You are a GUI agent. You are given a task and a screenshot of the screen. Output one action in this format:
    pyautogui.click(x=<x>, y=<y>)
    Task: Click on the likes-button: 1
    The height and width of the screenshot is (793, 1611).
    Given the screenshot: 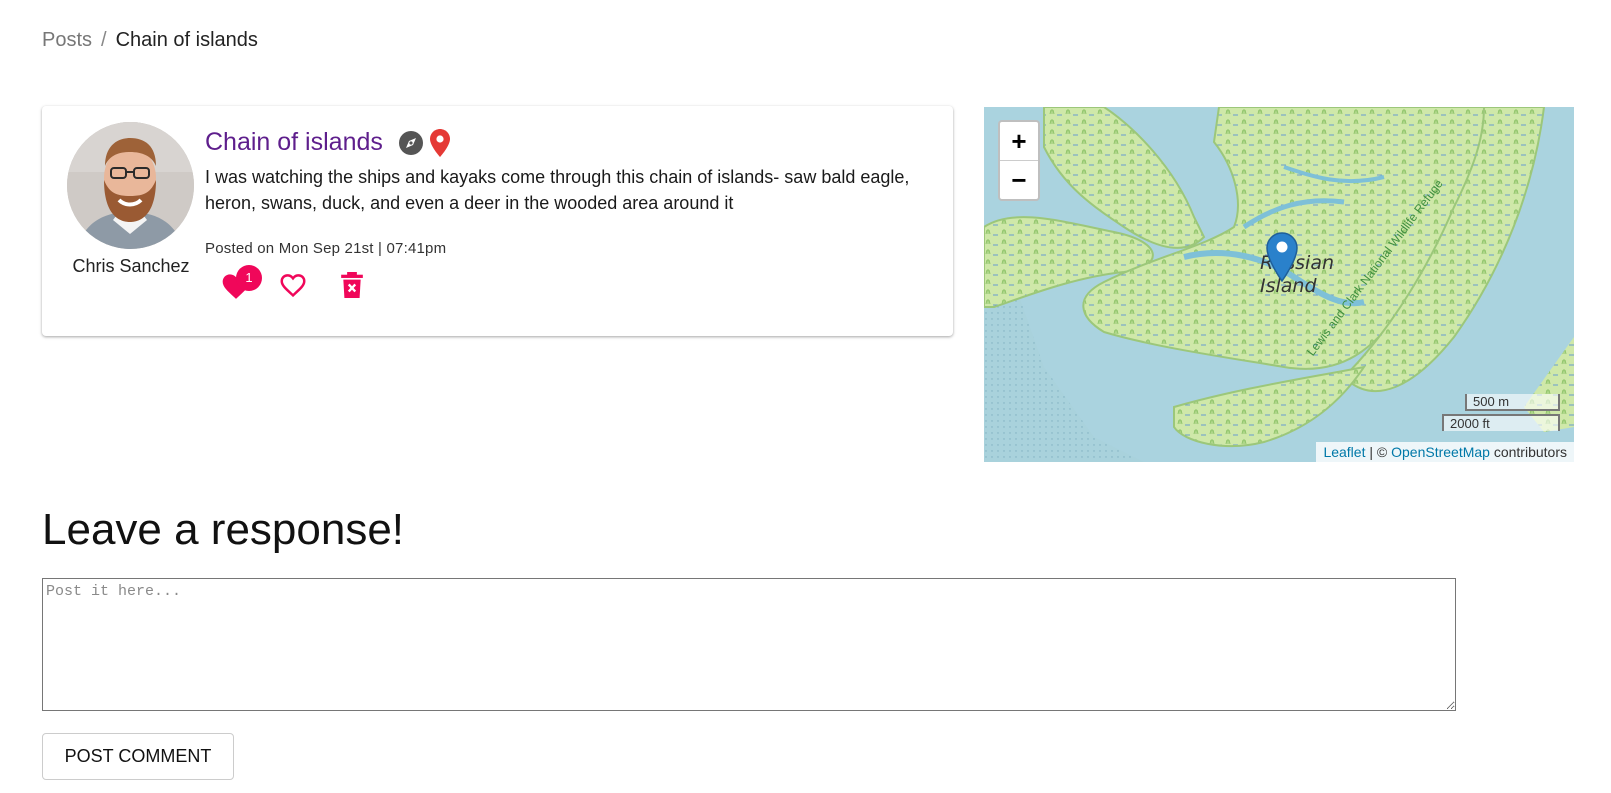 What is the action you would take?
    pyautogui.click(x=241, y=285)
    